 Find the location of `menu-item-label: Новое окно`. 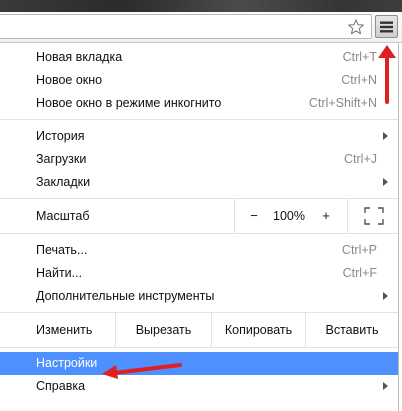

menu-item-label: Новое окно is located at coordinates (69, 80).